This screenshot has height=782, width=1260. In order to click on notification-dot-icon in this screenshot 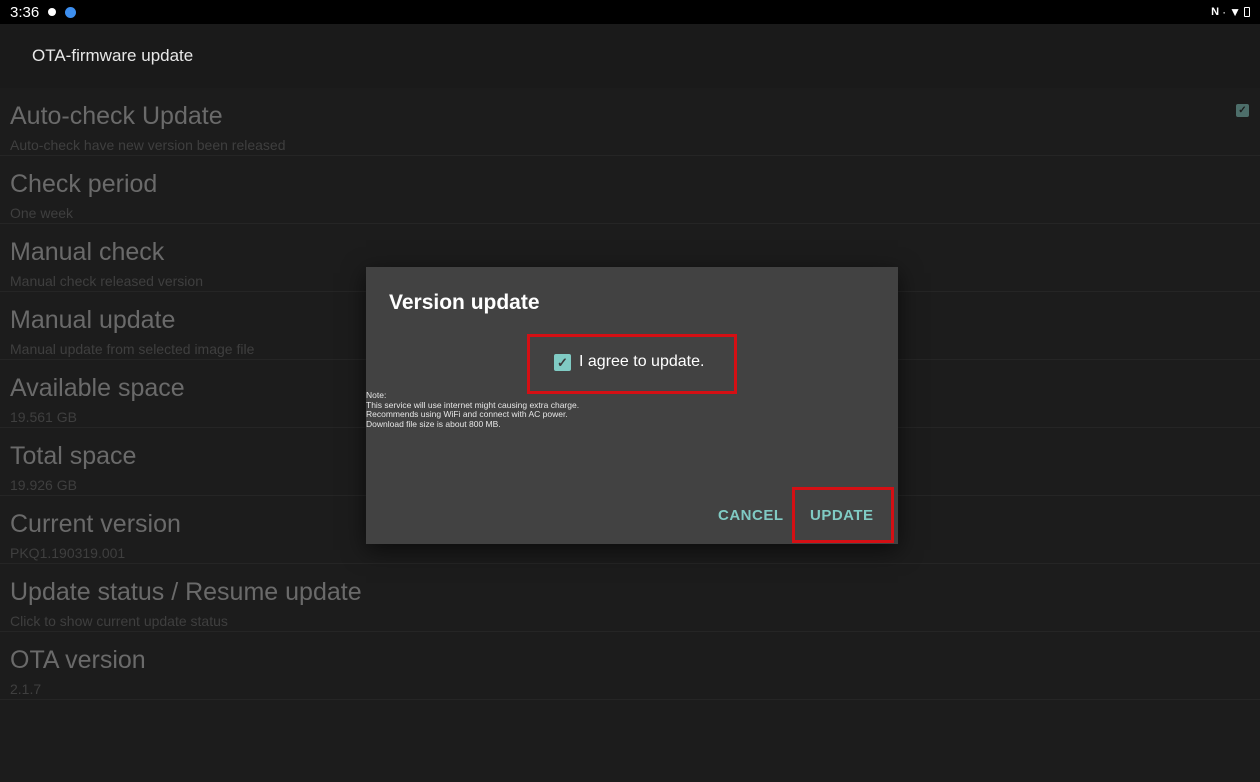, I will do `click(52, 12)`.